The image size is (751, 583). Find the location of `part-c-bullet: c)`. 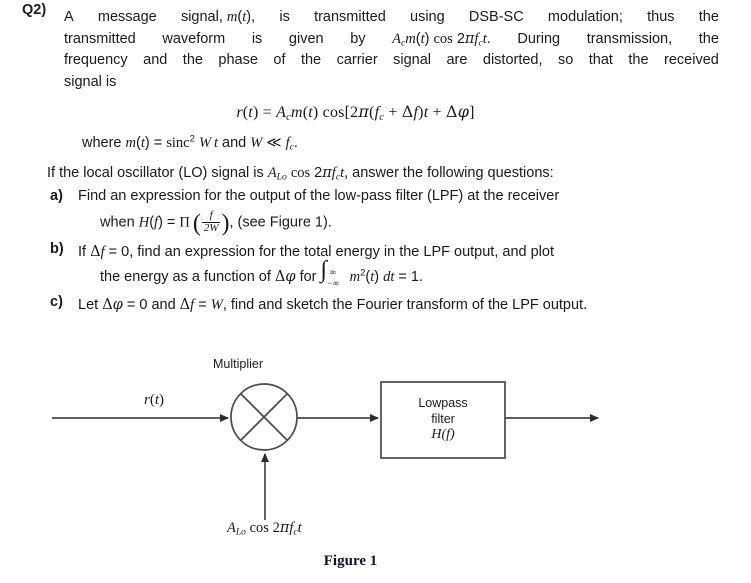

part-c-bullet: c) is located at coordinates (56, 301).